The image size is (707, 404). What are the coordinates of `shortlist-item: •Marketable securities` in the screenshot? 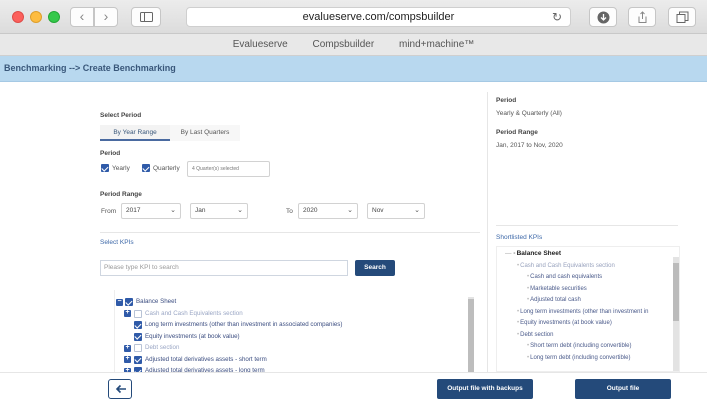 It's located at (557, 289).